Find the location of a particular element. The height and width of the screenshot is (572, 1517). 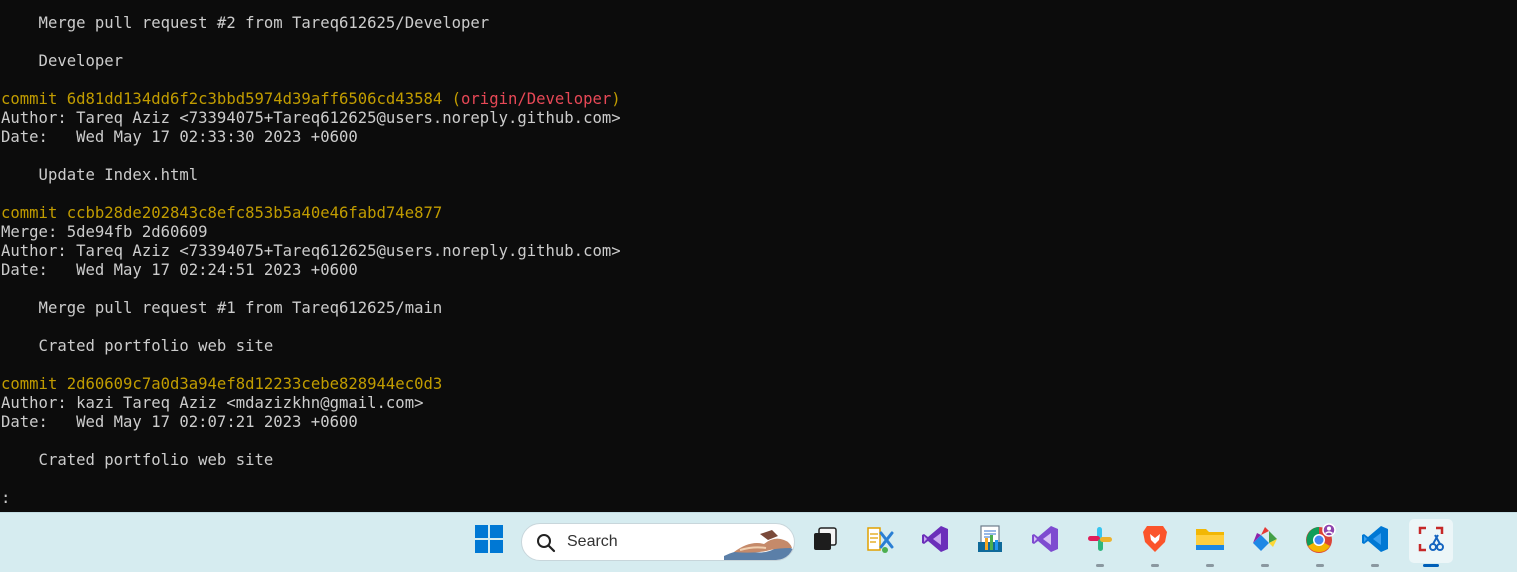

vscode-button is located at coordinates (1375, 543).